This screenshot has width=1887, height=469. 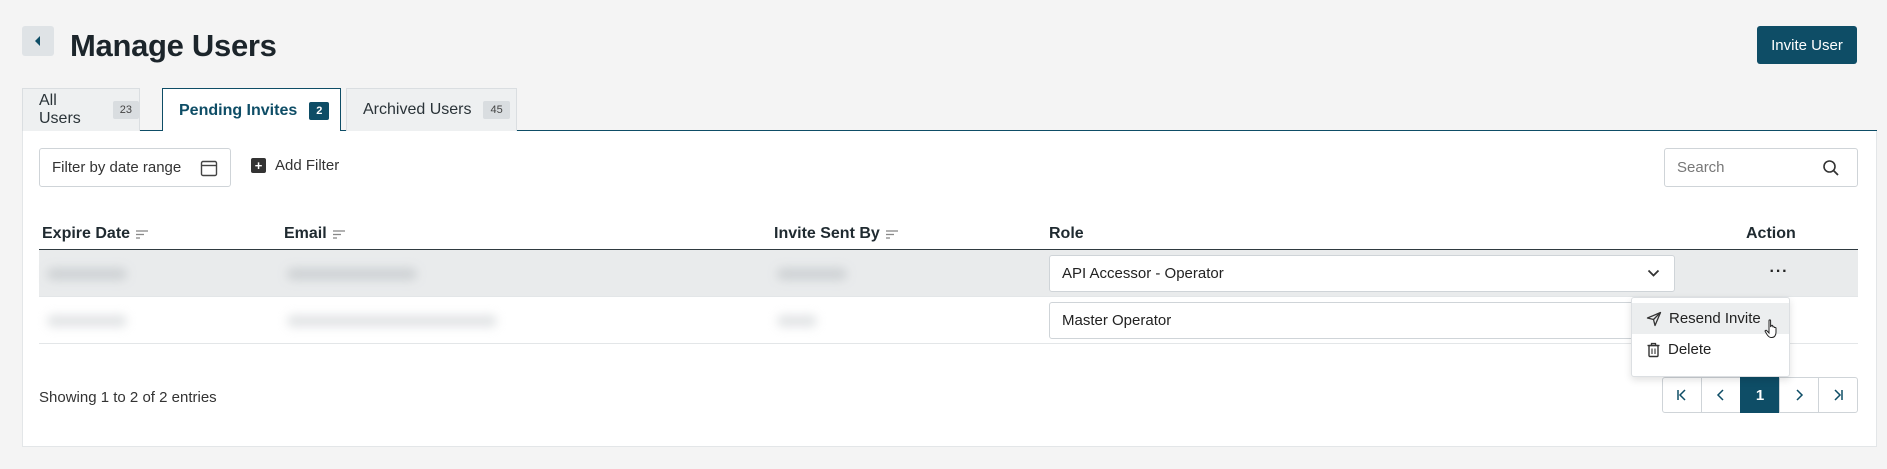 I want to click on page-title: Manage Users, so click(x=173, y=45).